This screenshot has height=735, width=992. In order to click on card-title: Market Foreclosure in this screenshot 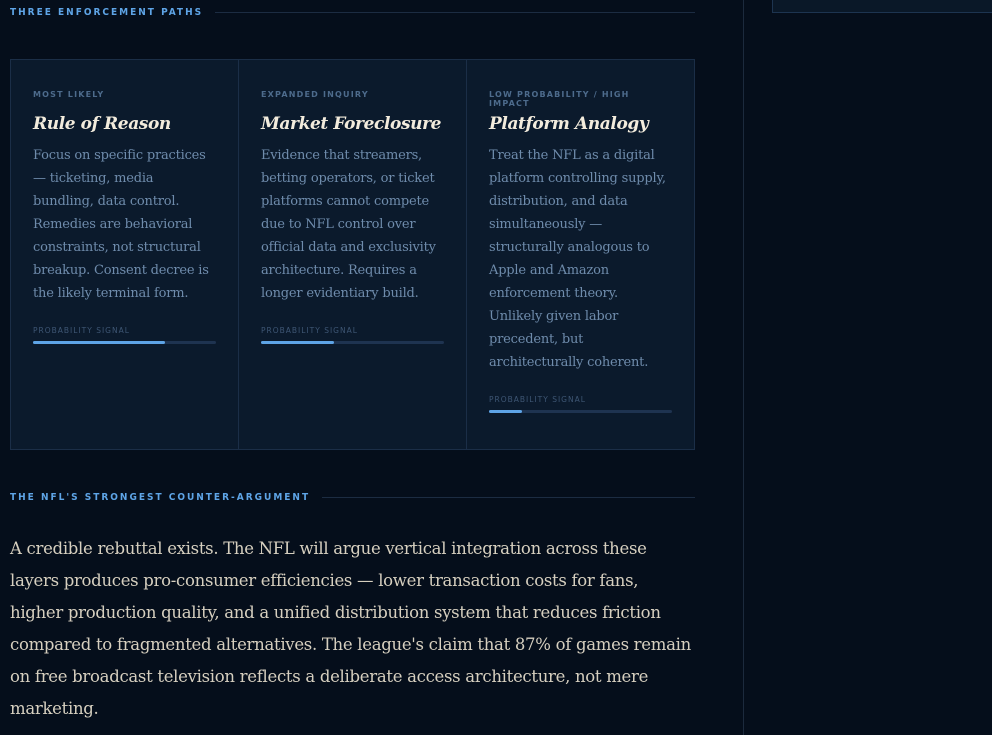, I will do `click(351, 124)`.